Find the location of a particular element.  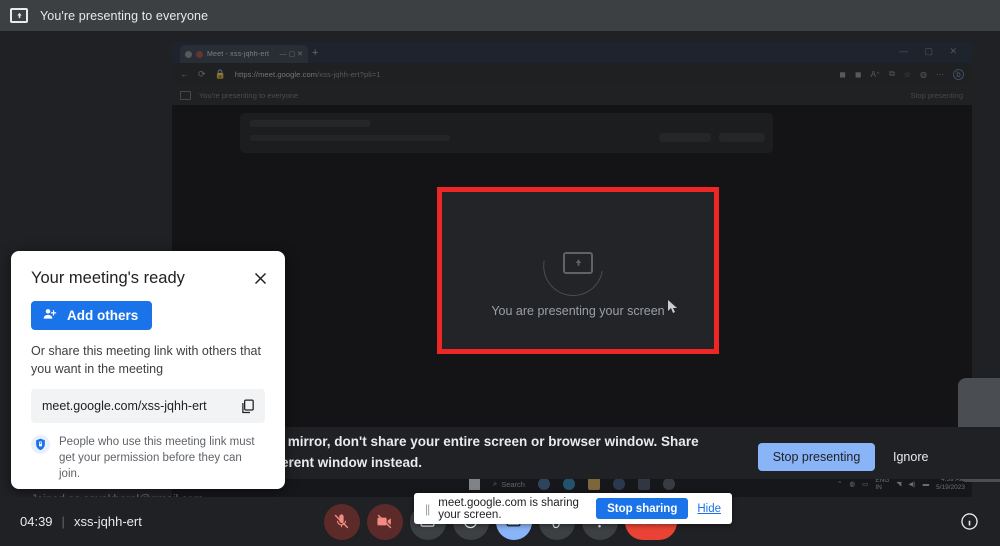

nested-taskbar-center: ⌕ Search is located at coordinates (572, 484).